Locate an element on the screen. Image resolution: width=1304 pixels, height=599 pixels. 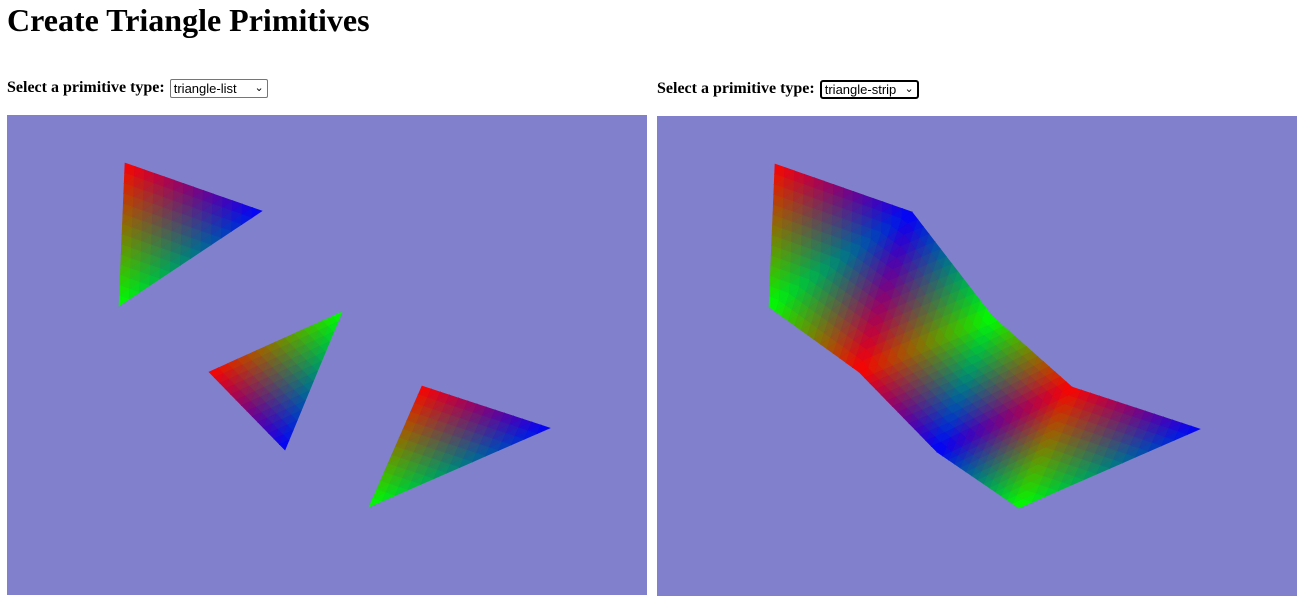
page-title: Create Triangle Primitives is located at coordinates (188, 20).